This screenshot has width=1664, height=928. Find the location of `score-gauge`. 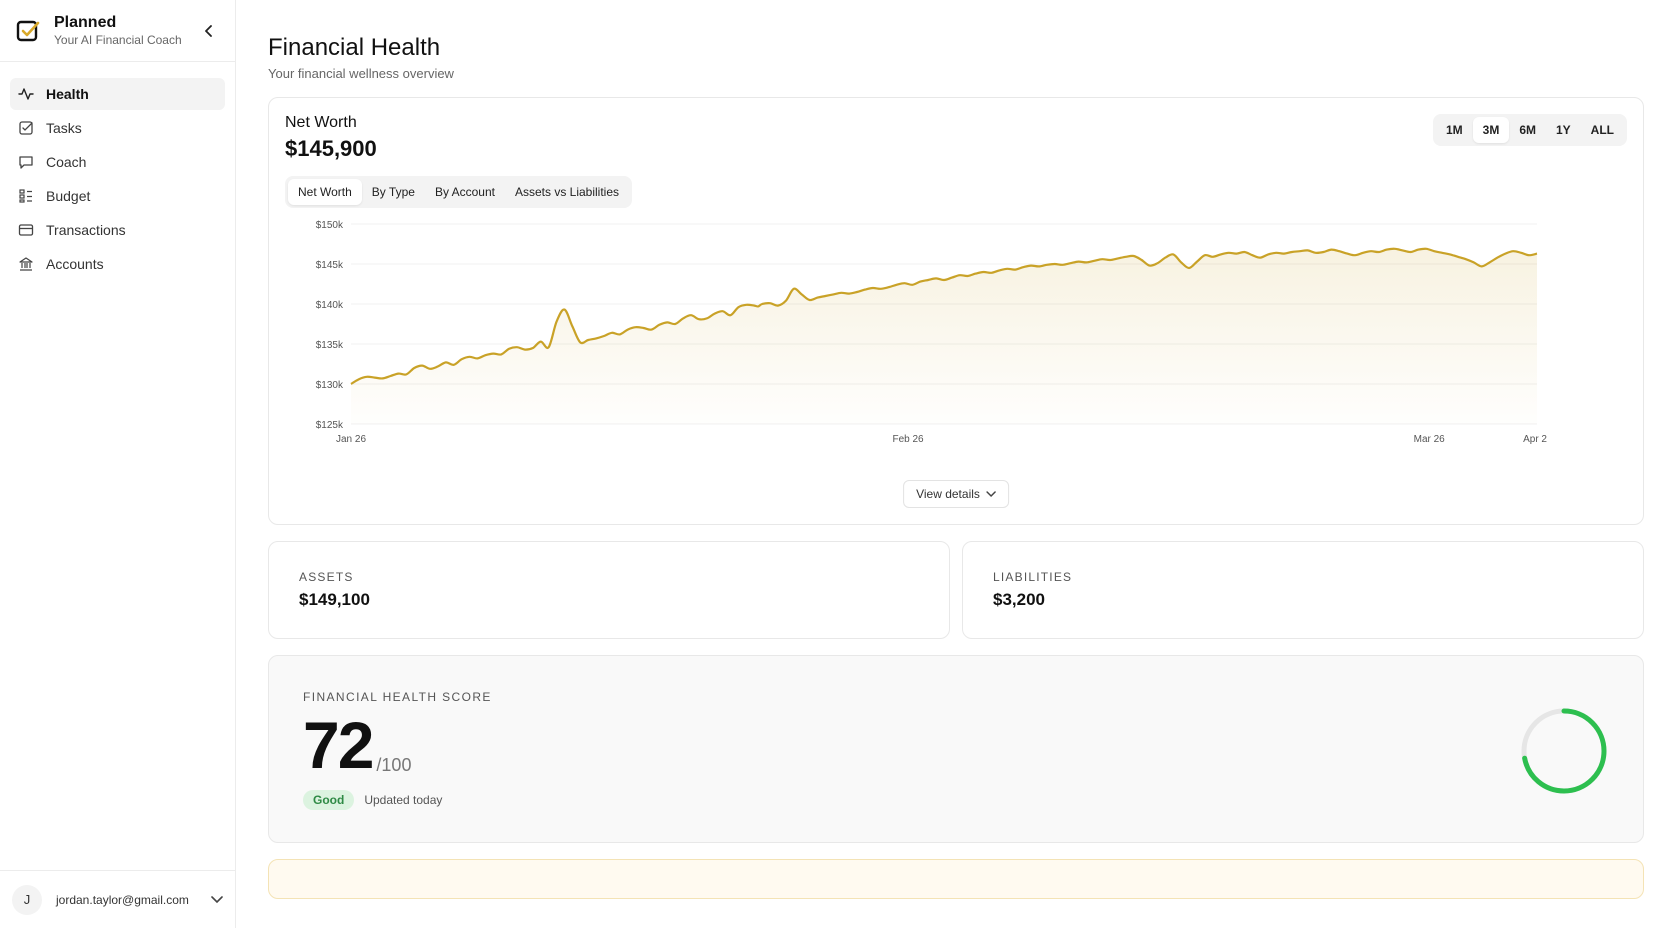

score-gauge is located at coordinates (1564, 751).